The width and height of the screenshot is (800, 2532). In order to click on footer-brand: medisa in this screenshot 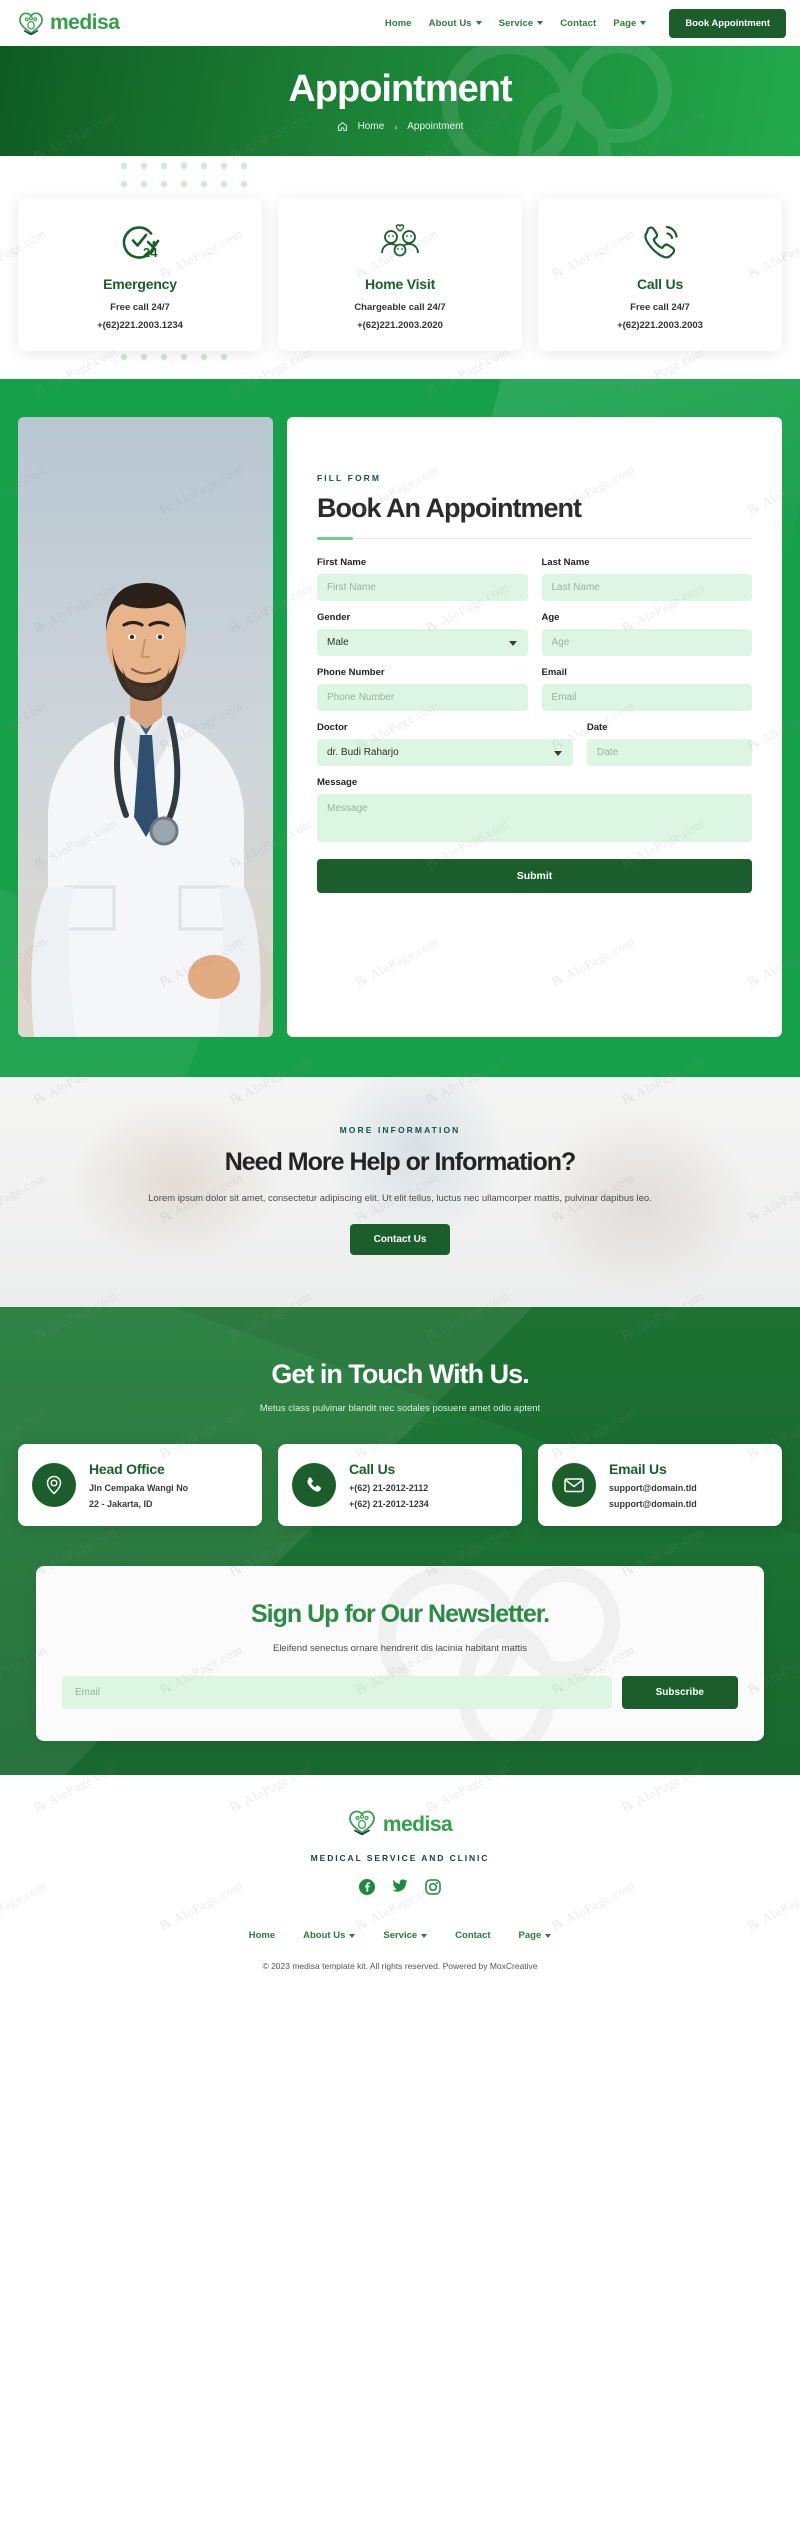, I will do `click(400, 1824)`.